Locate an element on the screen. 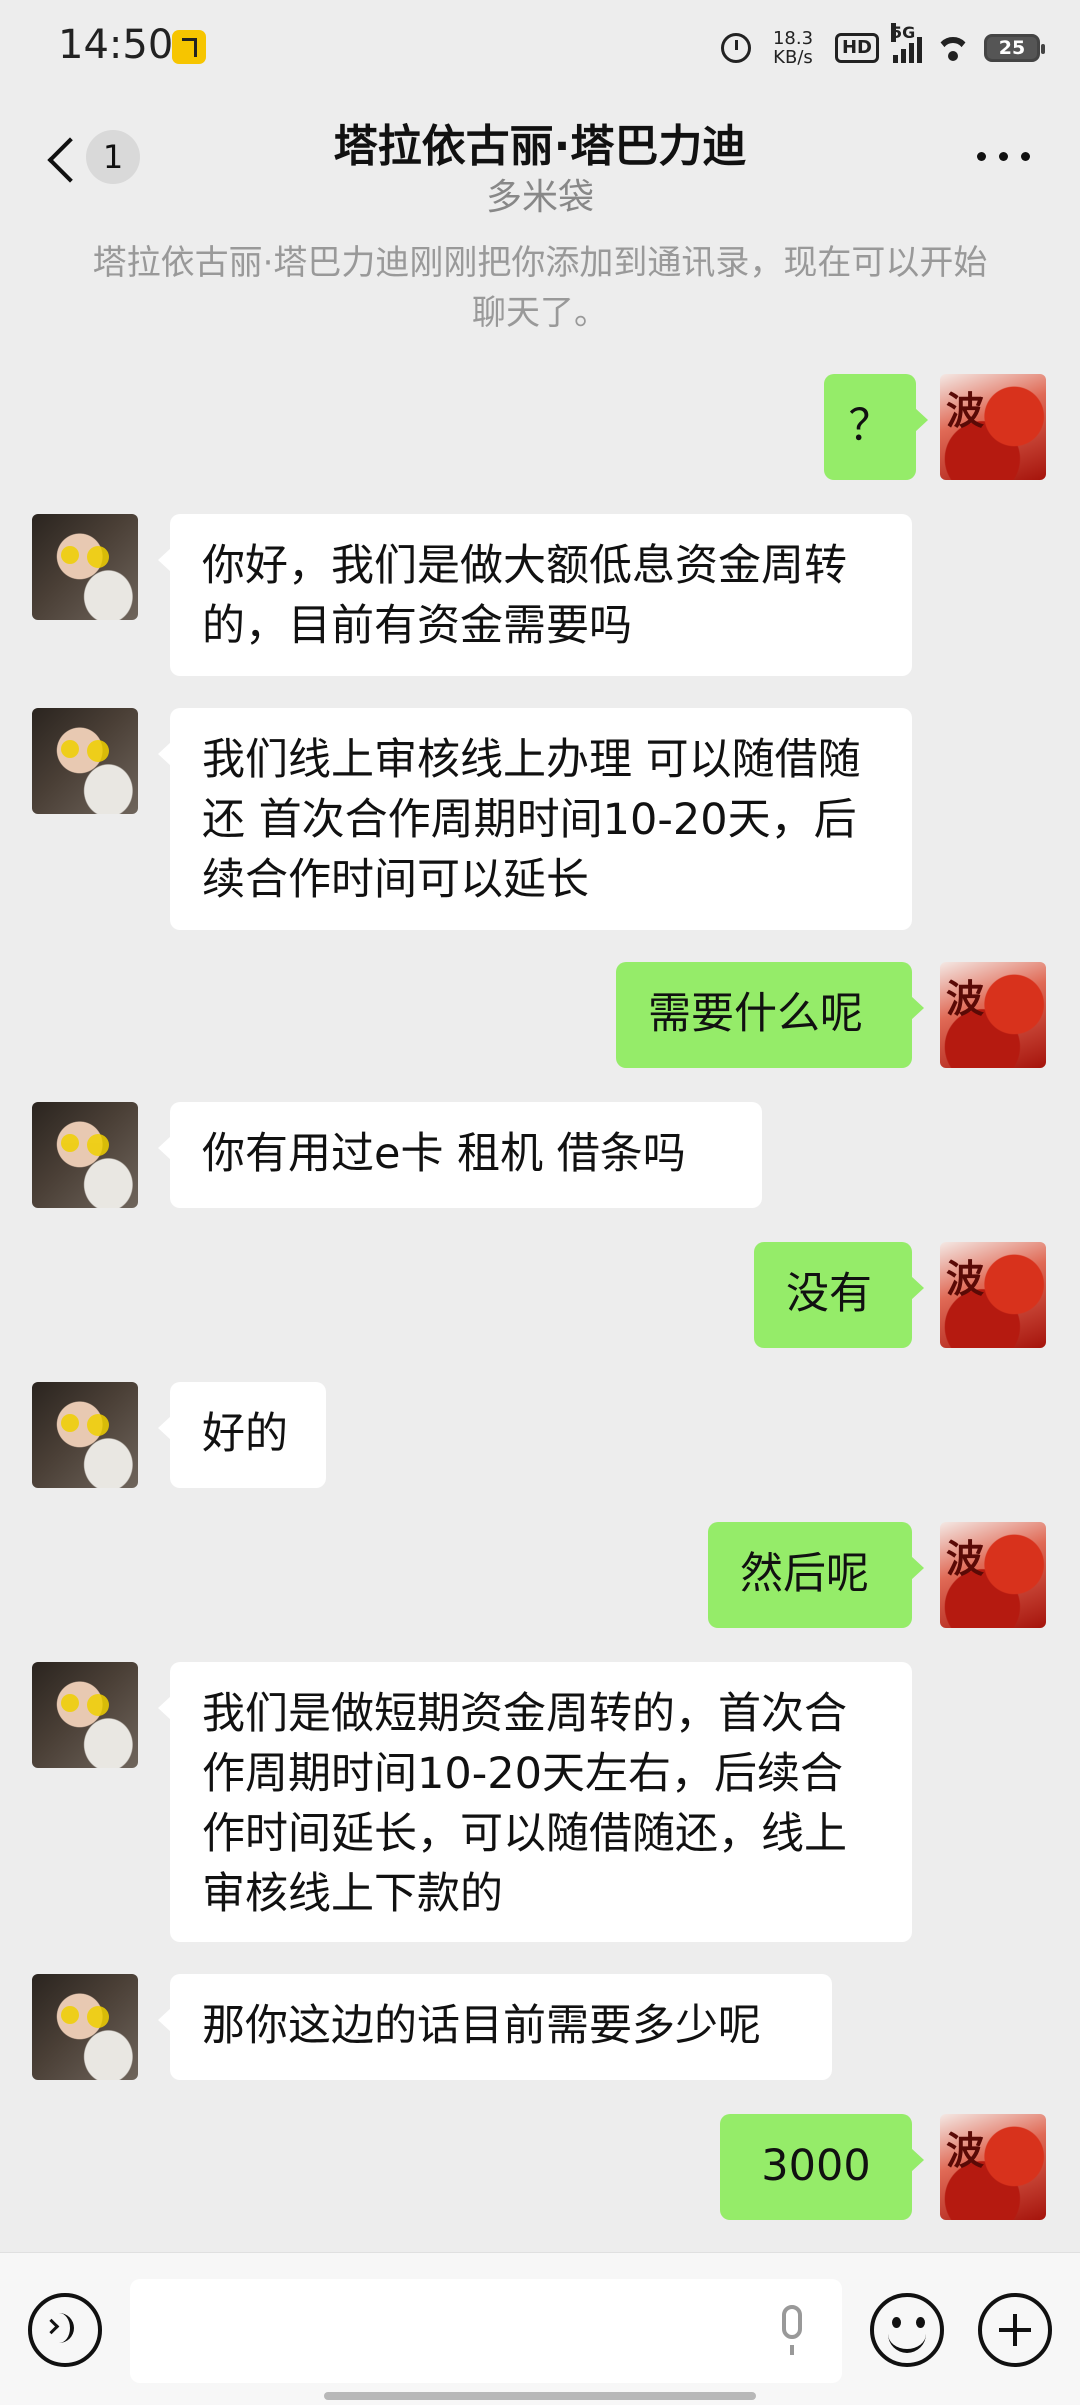  home-indicator is located at coordinates (540, 2396).